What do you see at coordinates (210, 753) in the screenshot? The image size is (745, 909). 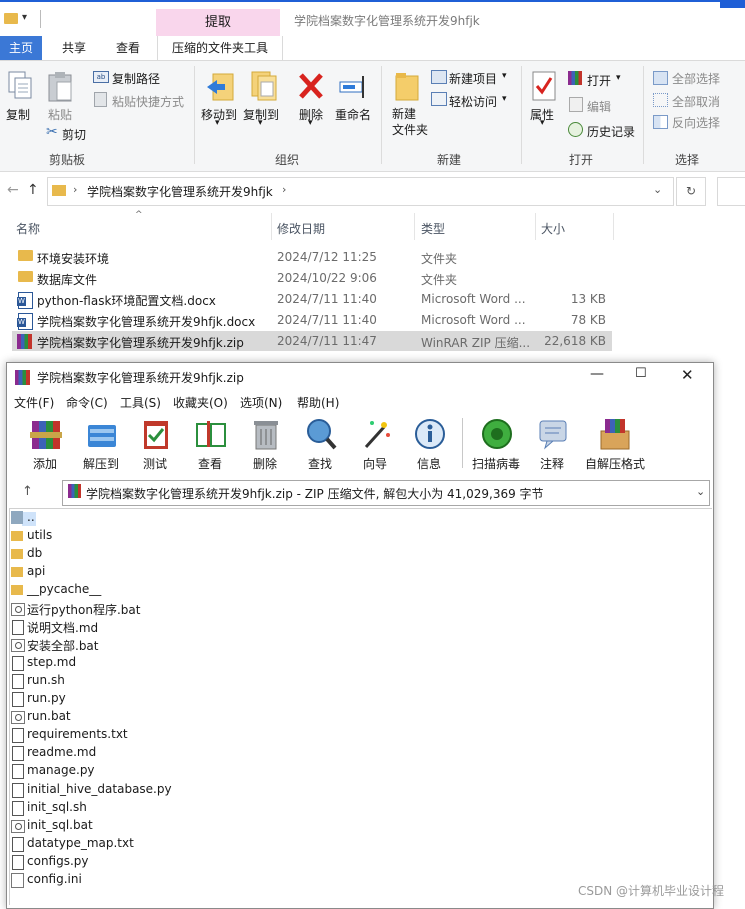 I see `archive-item: readme.md` at bounding box center [210, 753].